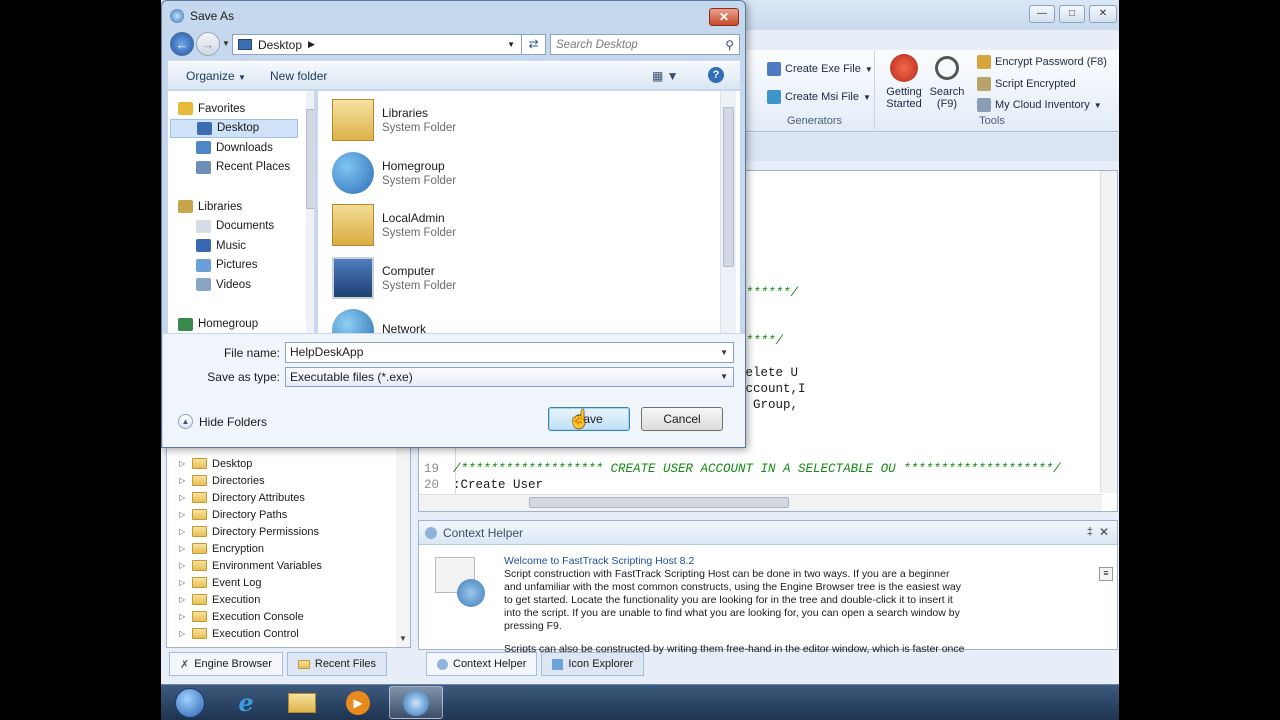  What do you see at coordinates (250, 565) in the screenshot?
I see `tree-item: ▷ Environment Variables` at bounding box center [250, 565].